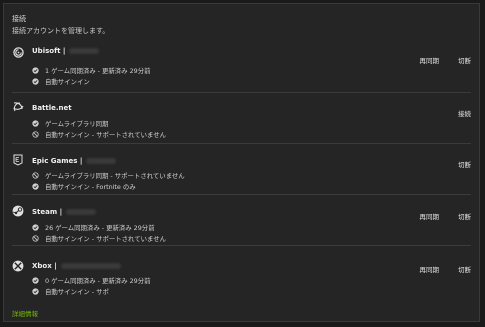  What do you see at coordinates (84, 186) in the screenshot?
I see `status-line: 自動サインイン - Fortnite のみ` at bounding box center [84, 186].